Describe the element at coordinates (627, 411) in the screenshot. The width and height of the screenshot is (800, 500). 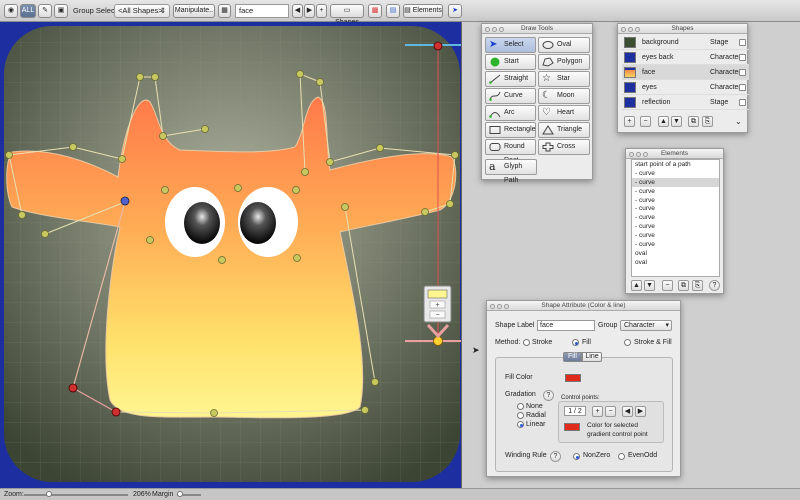
I see `prev-control-point-button: ◀` at that location.